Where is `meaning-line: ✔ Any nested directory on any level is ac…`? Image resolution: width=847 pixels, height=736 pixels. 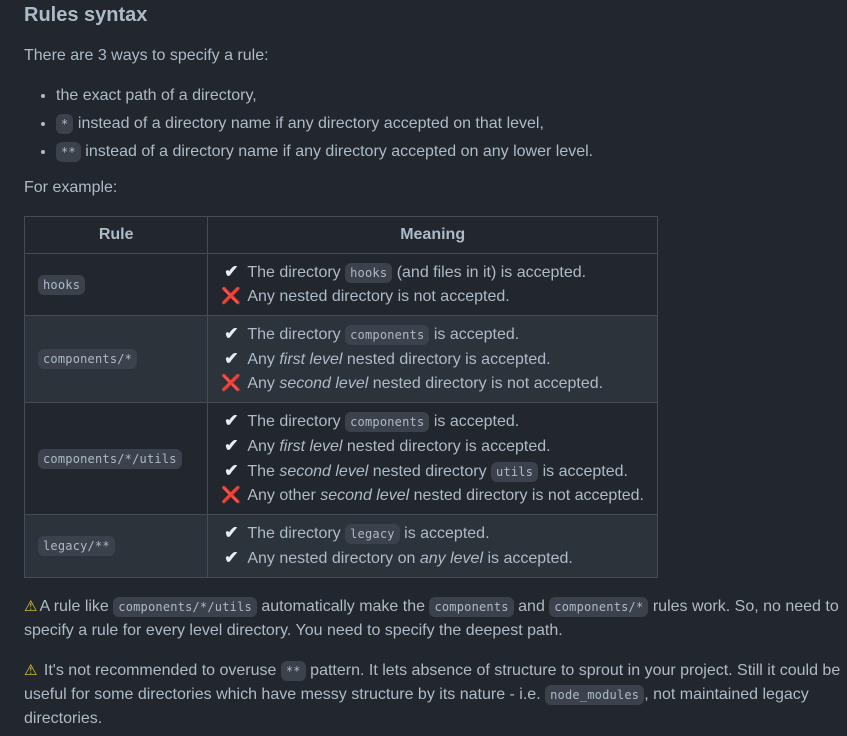 meaning-line: ✔ Any nested directory on any level is ac… is located at coordinates (432, 558).